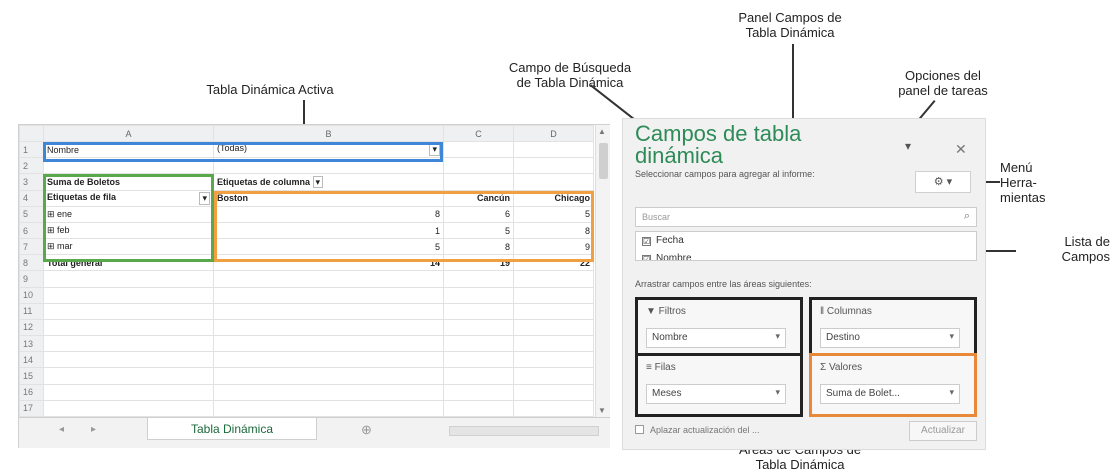 The width and height of the screenshot is (1110, 476). What do you see at coordinates (61, 429) in the screenshot?
I see `tab-prev-icon: ◂` at bounding box center [61, 429].